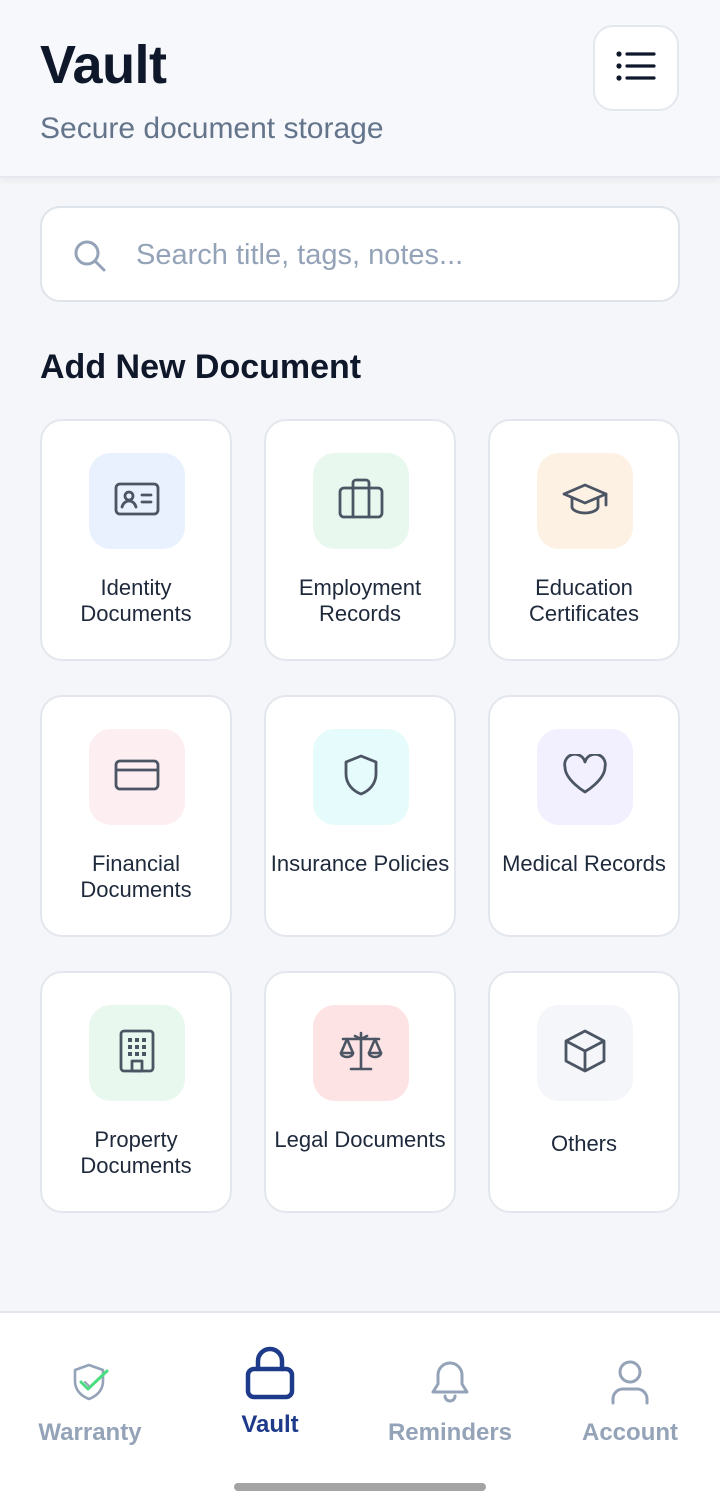 The width and height of the screenshot is (720, 1502). I want to click on category-card-education: Education Certificates, so click(584, 540).